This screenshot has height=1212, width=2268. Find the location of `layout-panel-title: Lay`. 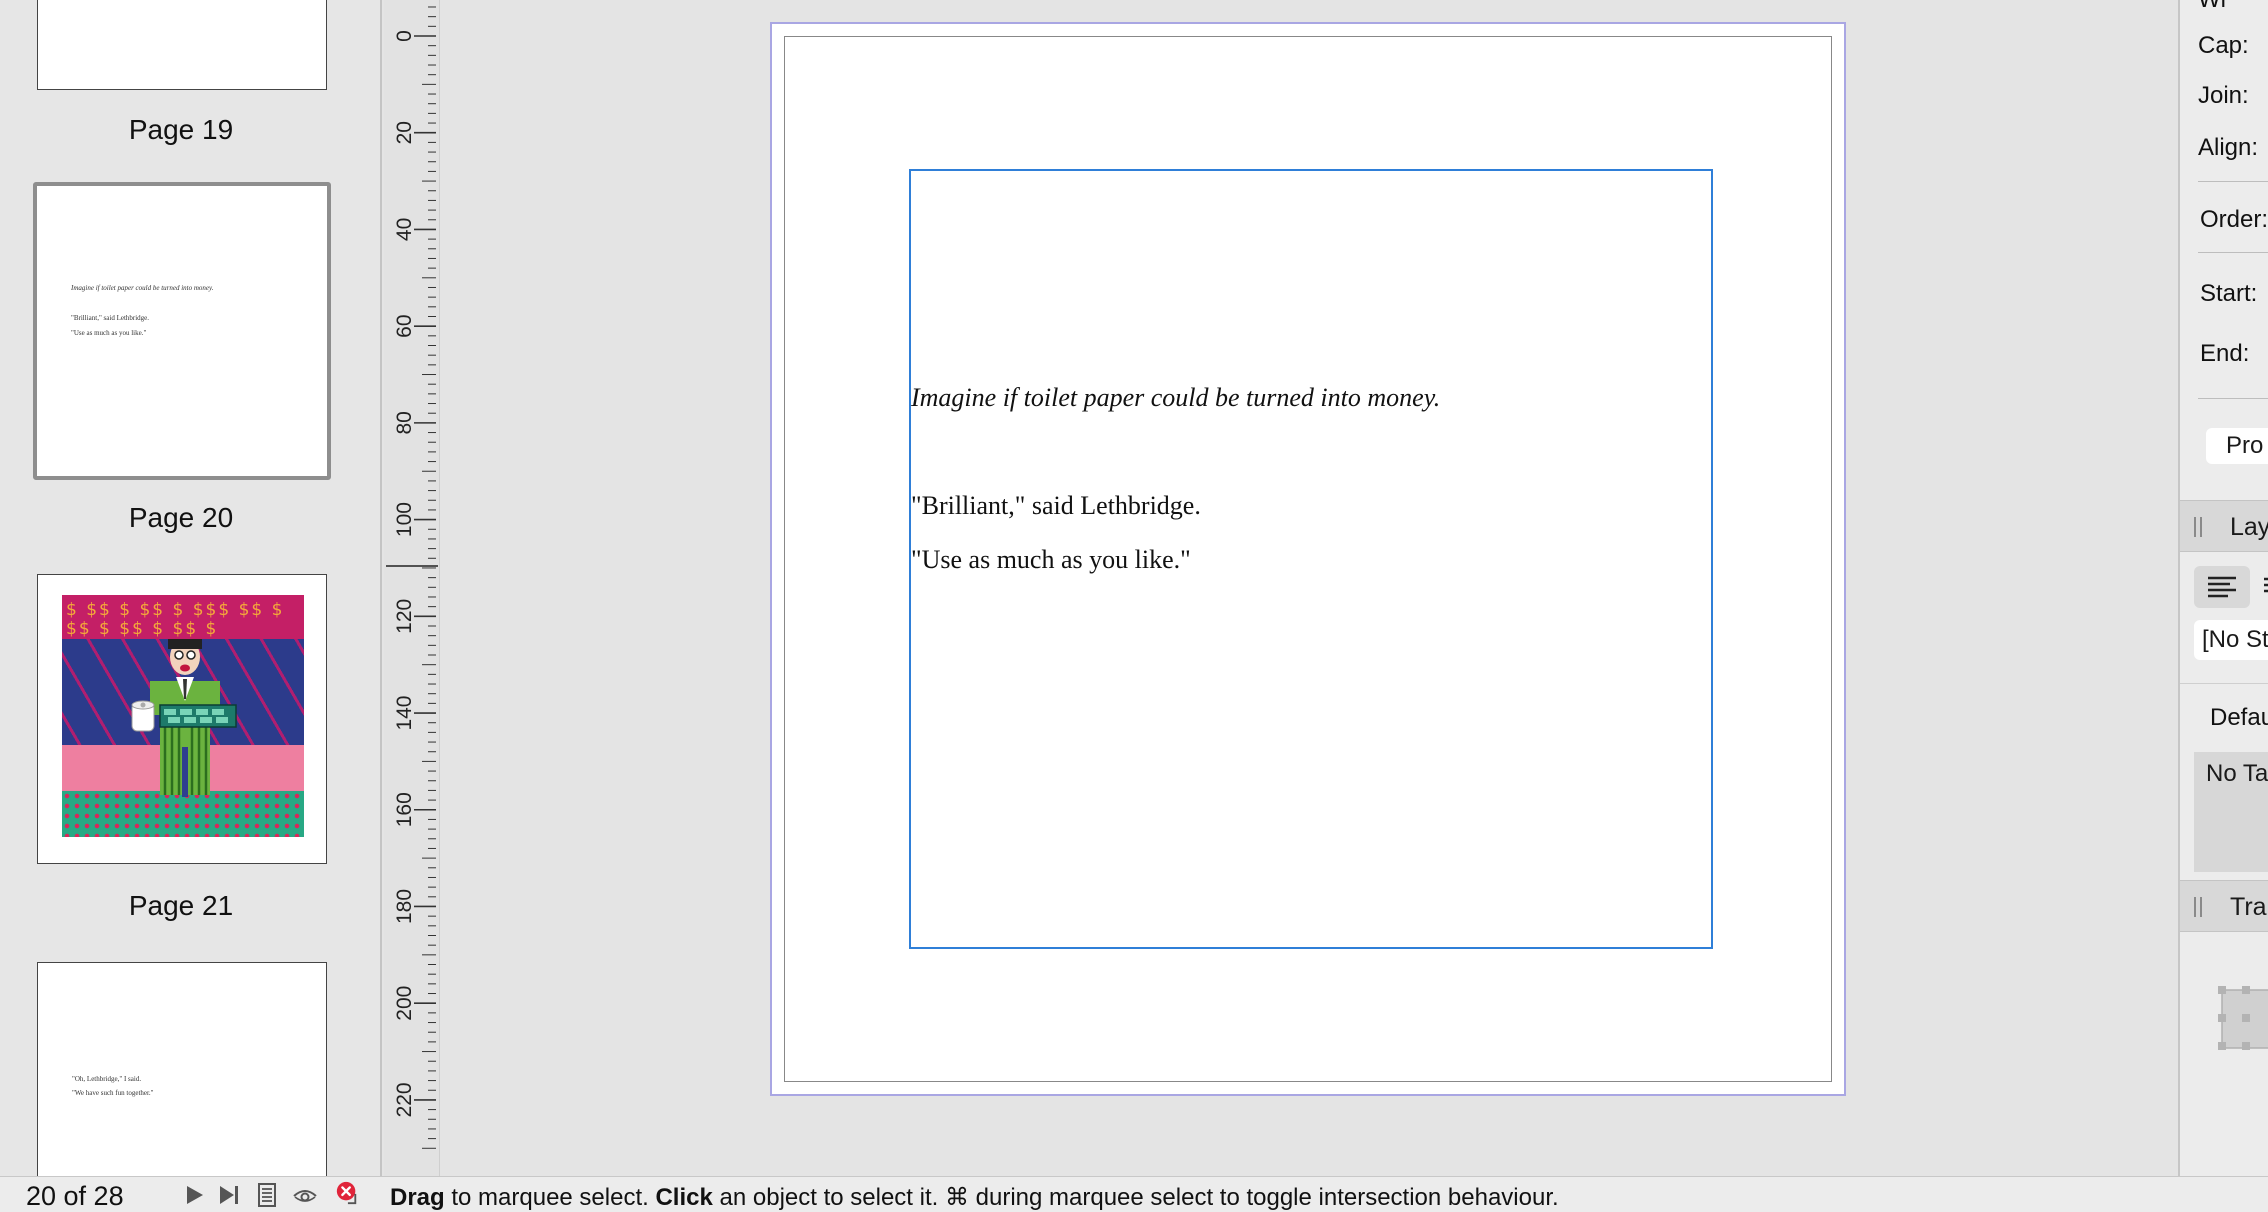

layout-panel-title: Lay is located at coordinates (2249, 527).